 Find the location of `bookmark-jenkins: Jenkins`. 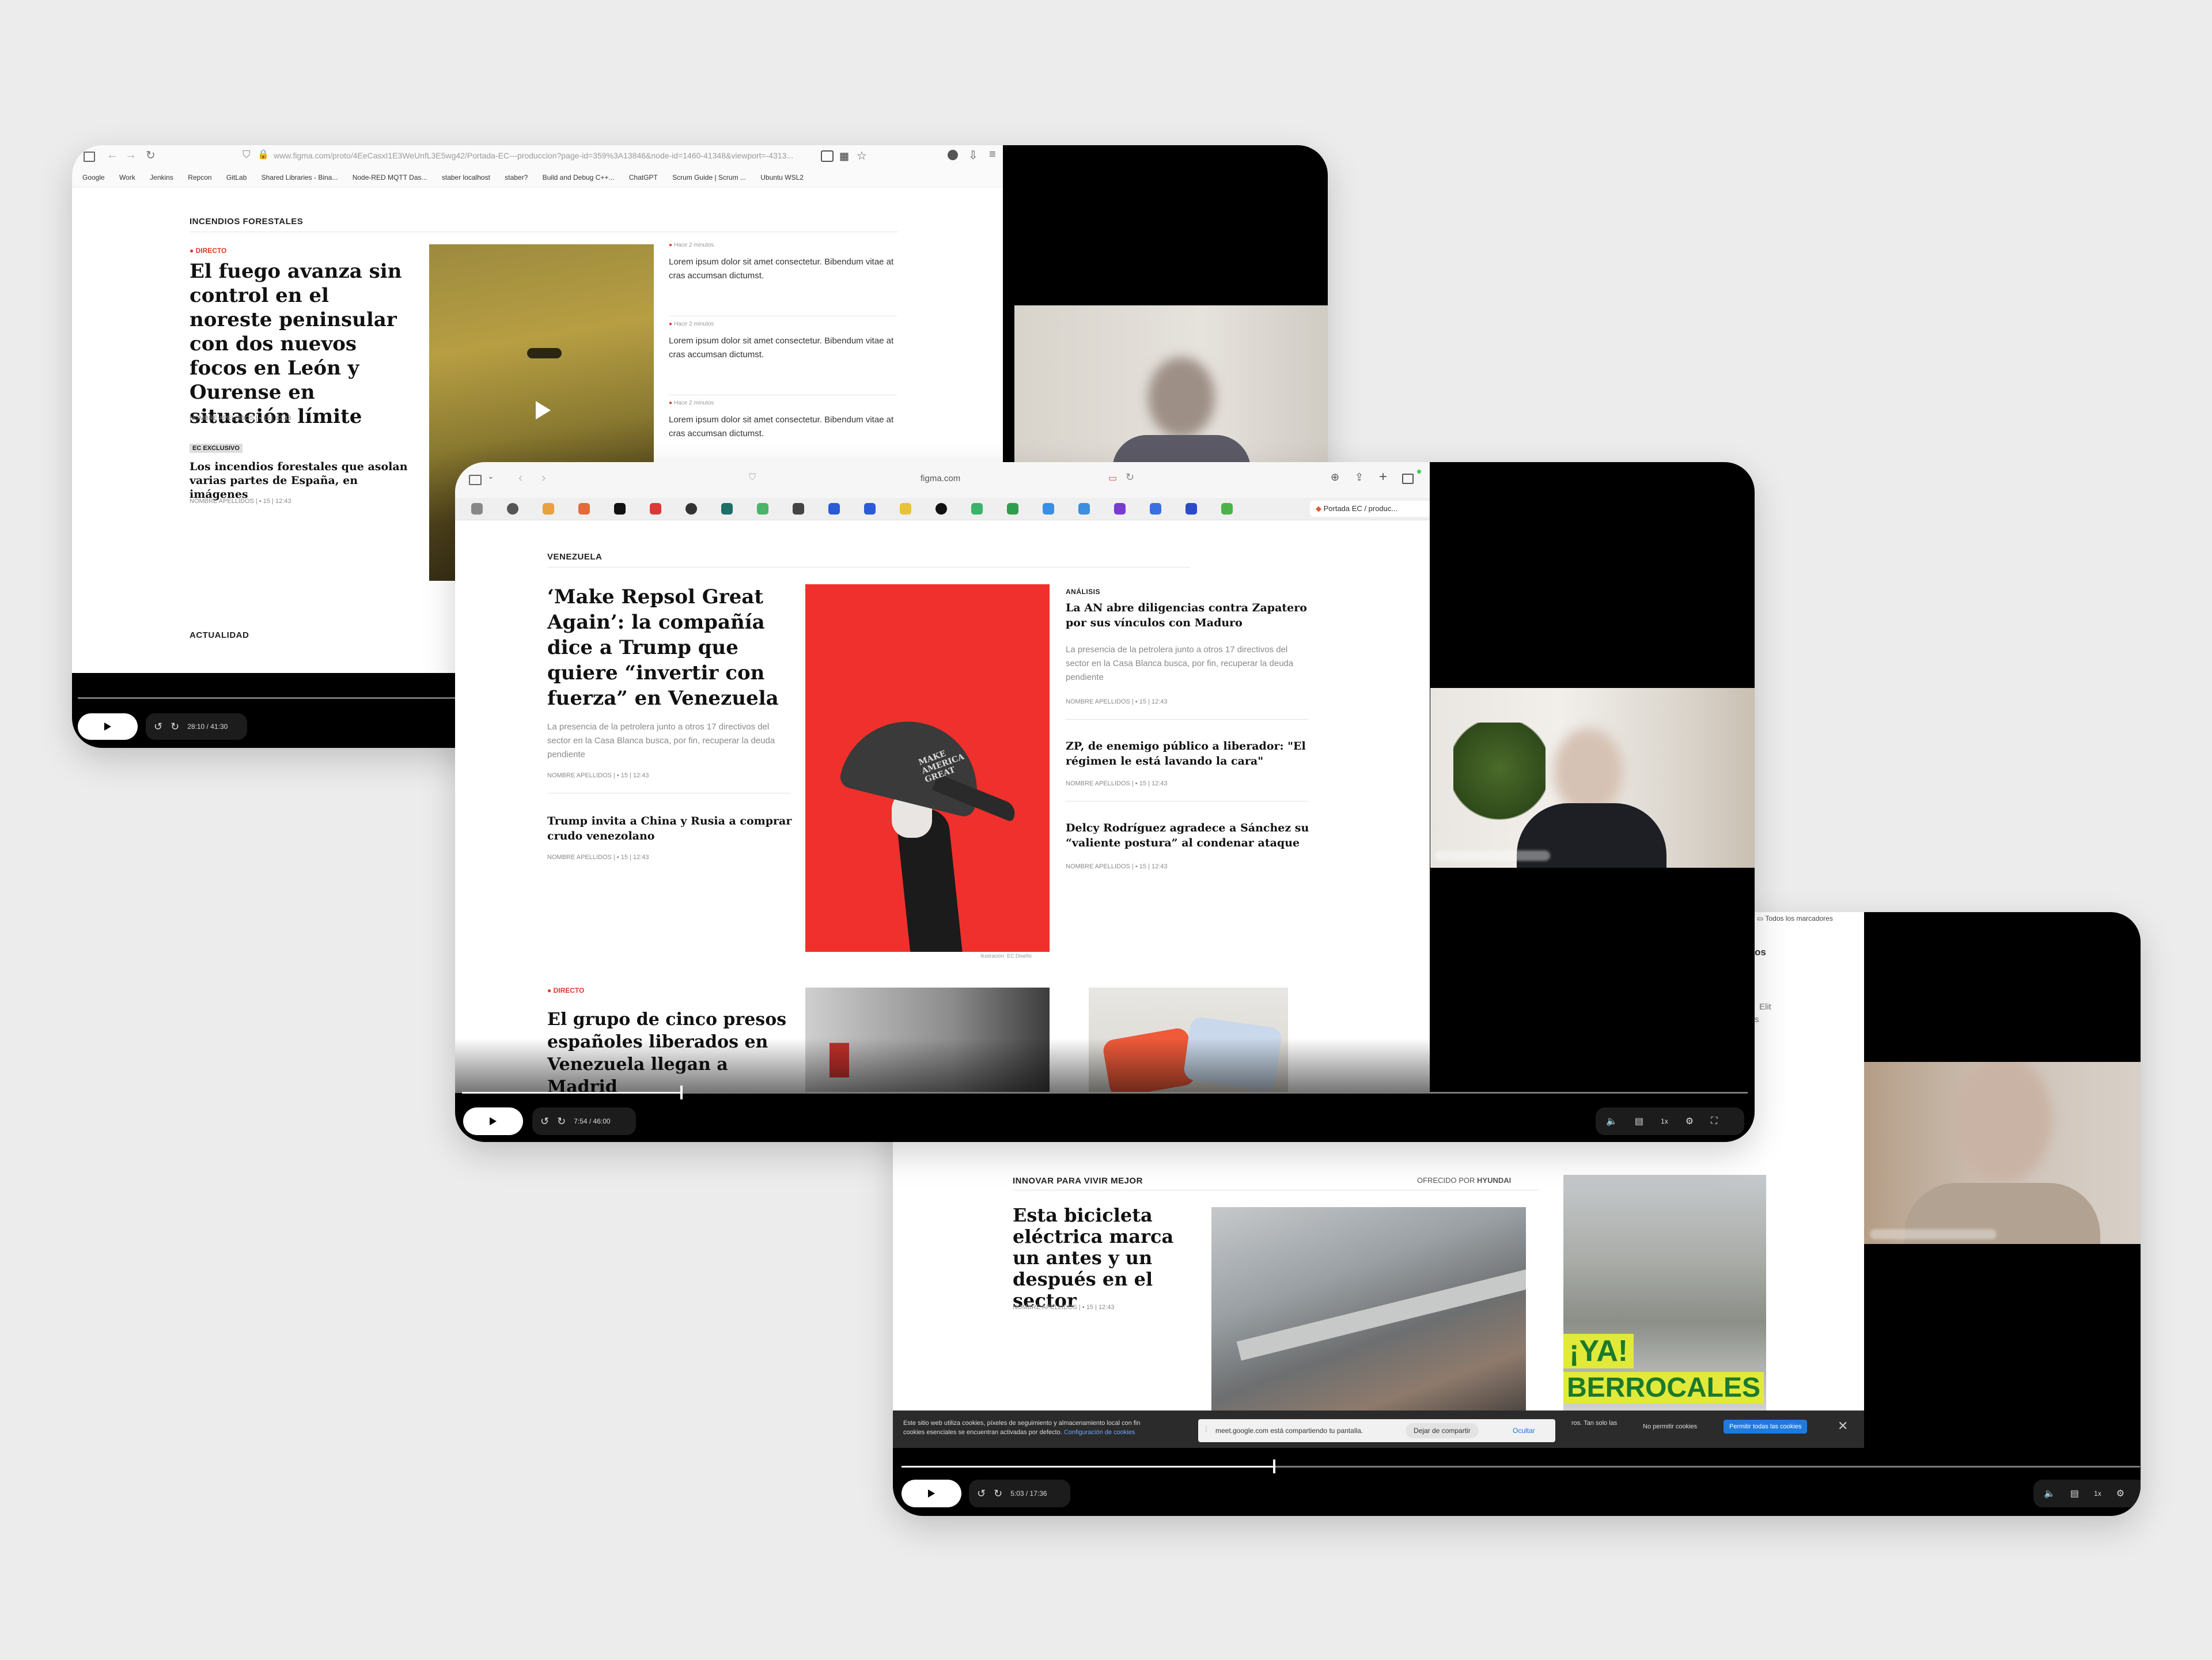

bookmark-jenkins: Jenkins is located at coordinates (161, 177).